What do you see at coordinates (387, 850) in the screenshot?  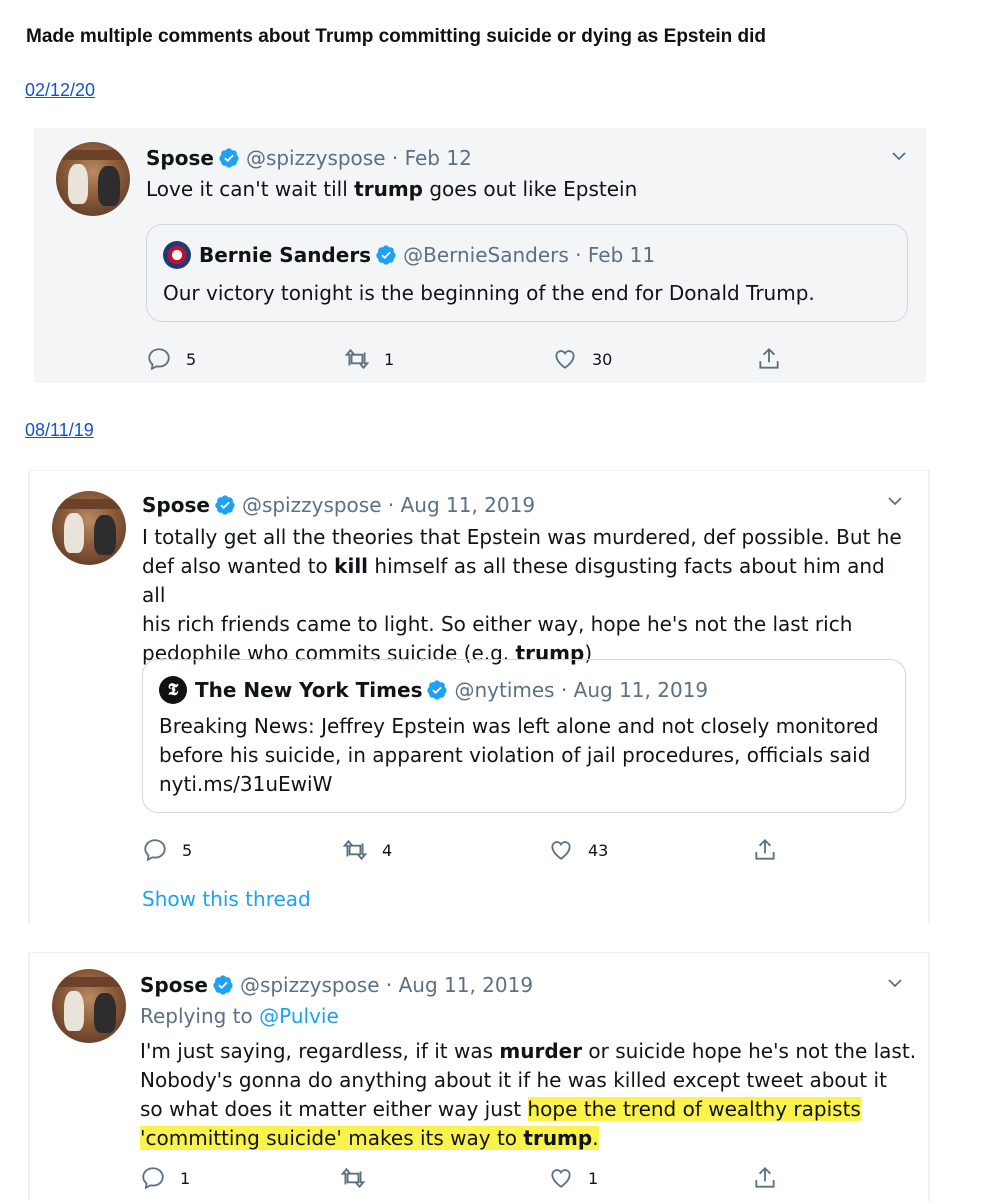 I see `retweet-count: 4` at bounding box center [387, 850].